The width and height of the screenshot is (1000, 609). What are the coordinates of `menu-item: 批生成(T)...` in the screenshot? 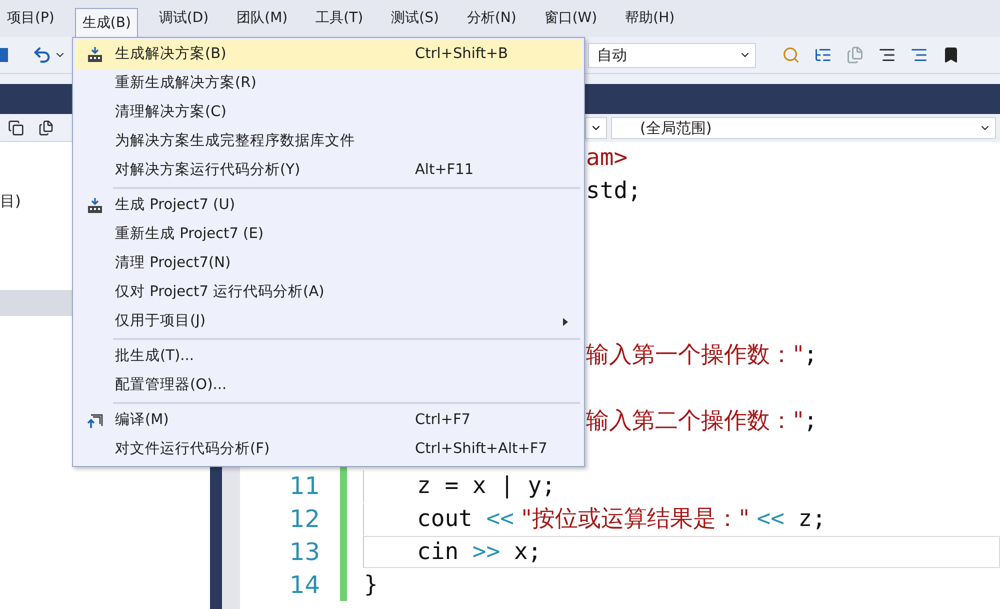 It's located at (328, 356).